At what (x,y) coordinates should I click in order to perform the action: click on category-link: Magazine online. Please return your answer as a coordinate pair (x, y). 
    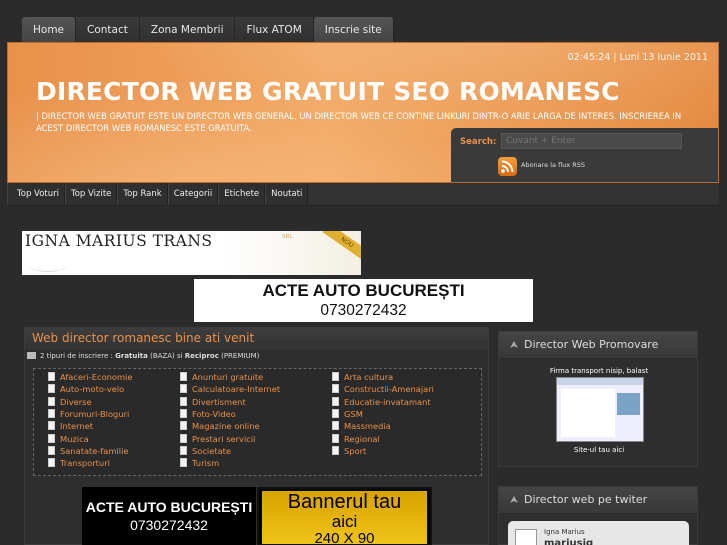
    Looking at the image, I should click on (220, 426).